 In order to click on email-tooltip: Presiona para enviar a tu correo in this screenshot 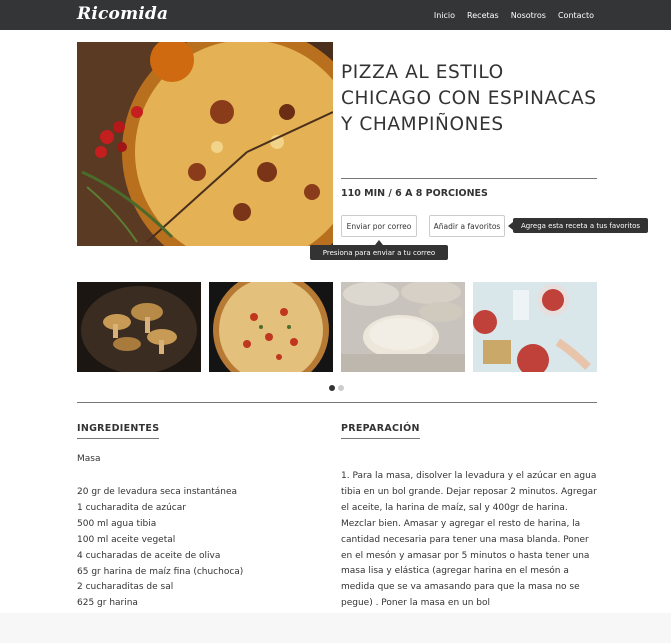, I will do `click(379, 250)`.